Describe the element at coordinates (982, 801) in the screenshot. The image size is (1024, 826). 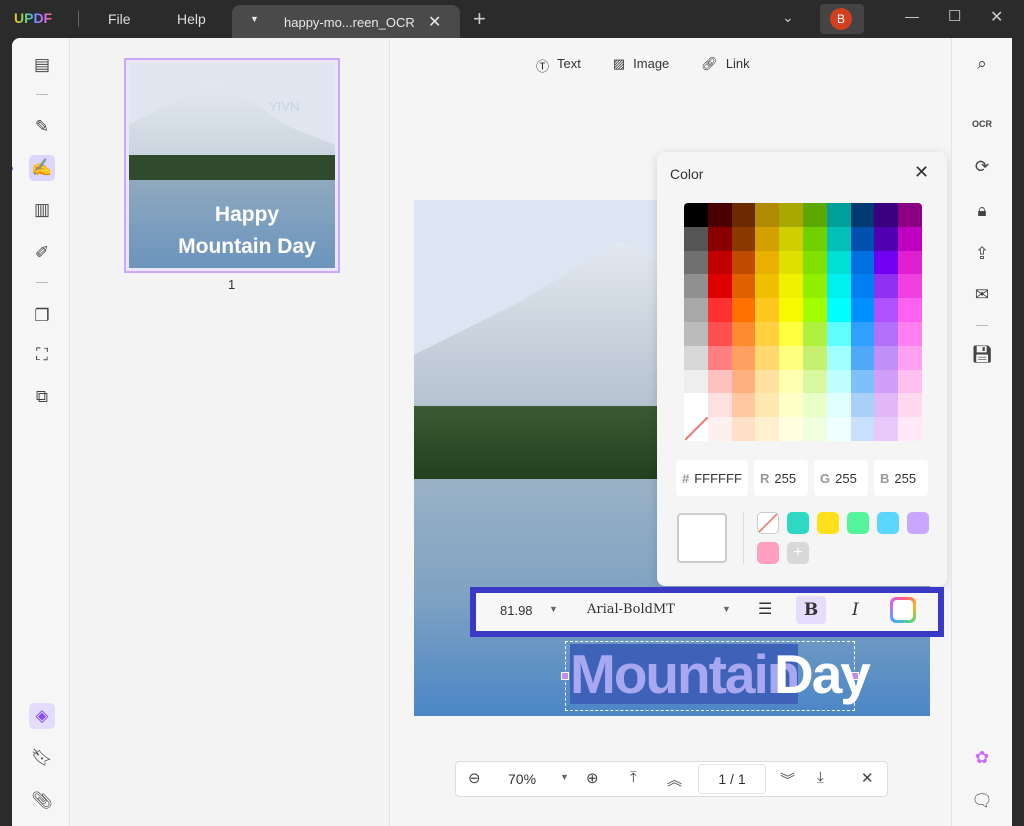
I see `comment-icon: 🗨︎` at that location.